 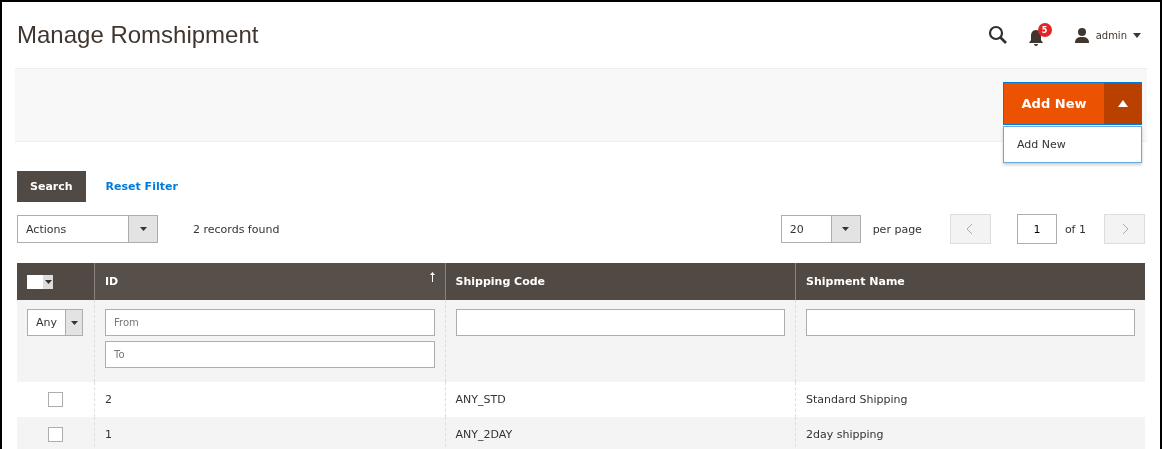 What do you see at coordinates (857, 399) in the screenshot?
I see `table-cell: Standard Shipping` at bounding box center [857, 399].